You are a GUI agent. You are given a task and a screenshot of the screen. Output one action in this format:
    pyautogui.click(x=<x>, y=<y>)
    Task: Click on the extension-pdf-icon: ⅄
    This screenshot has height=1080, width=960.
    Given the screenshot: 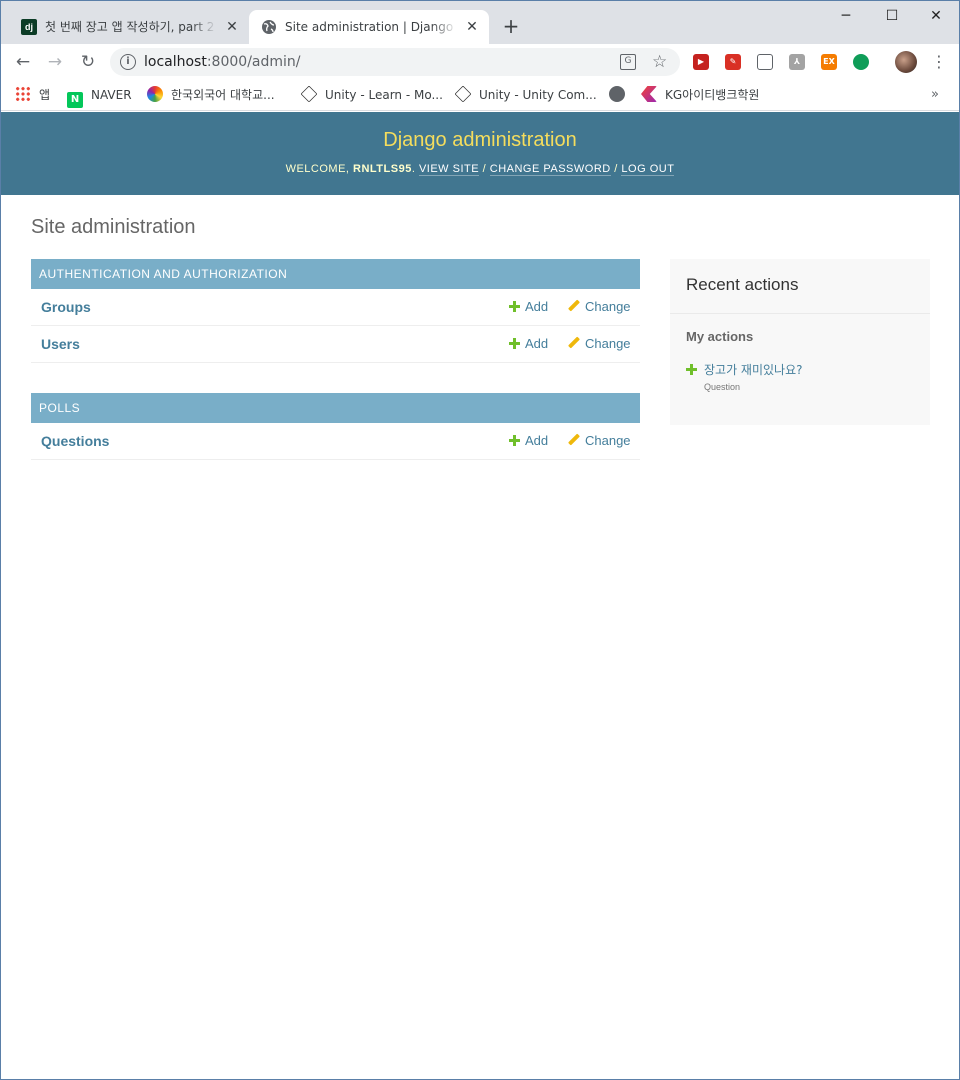 What is the action you would take?
    pyautogui.click(x=797, y=62)
    